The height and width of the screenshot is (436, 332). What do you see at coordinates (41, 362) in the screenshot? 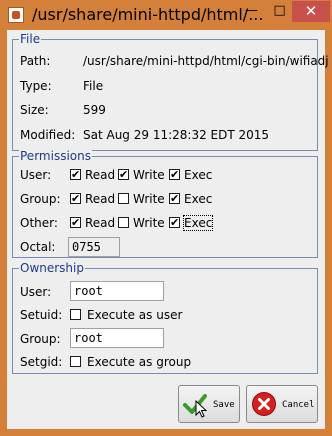
I see `setgid-label: Setgid:` at bounding box center [41, 362].